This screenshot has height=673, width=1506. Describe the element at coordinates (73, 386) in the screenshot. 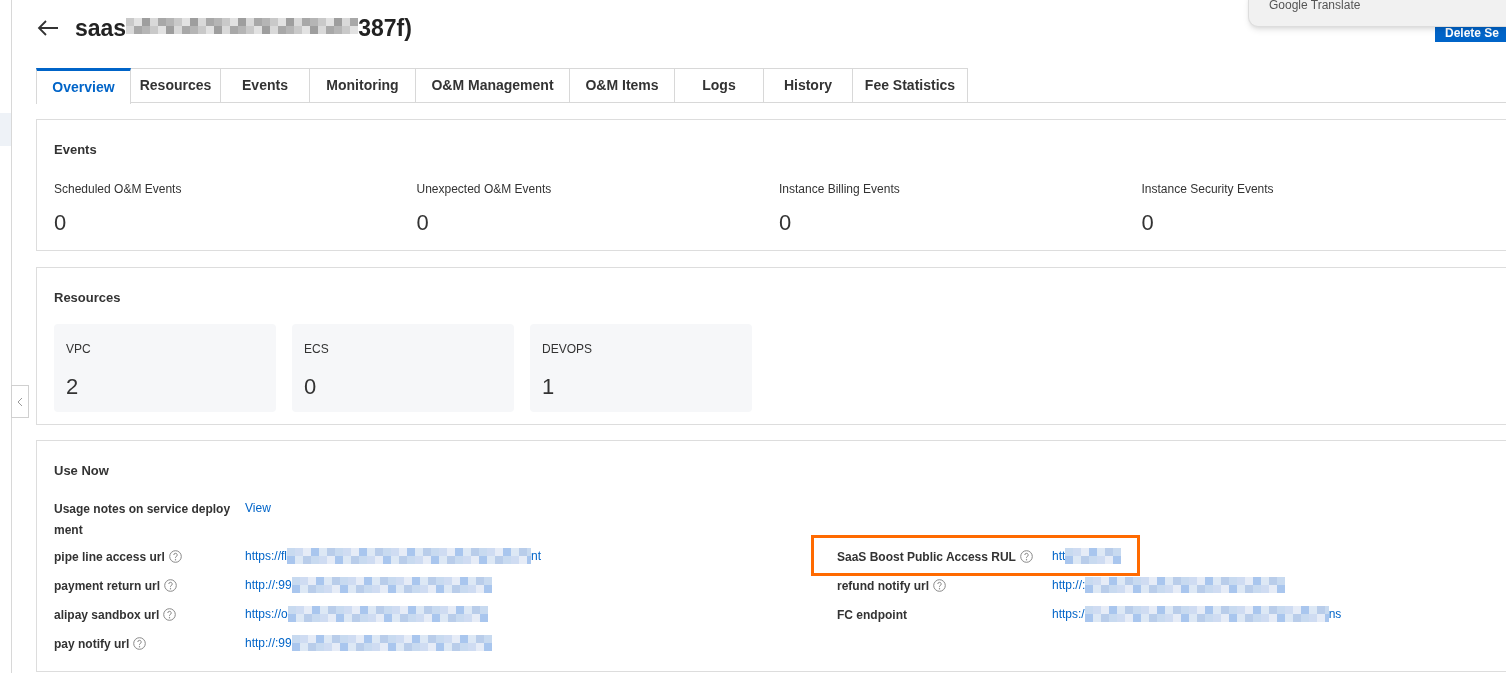

I see `resource-count: 2` at that location.